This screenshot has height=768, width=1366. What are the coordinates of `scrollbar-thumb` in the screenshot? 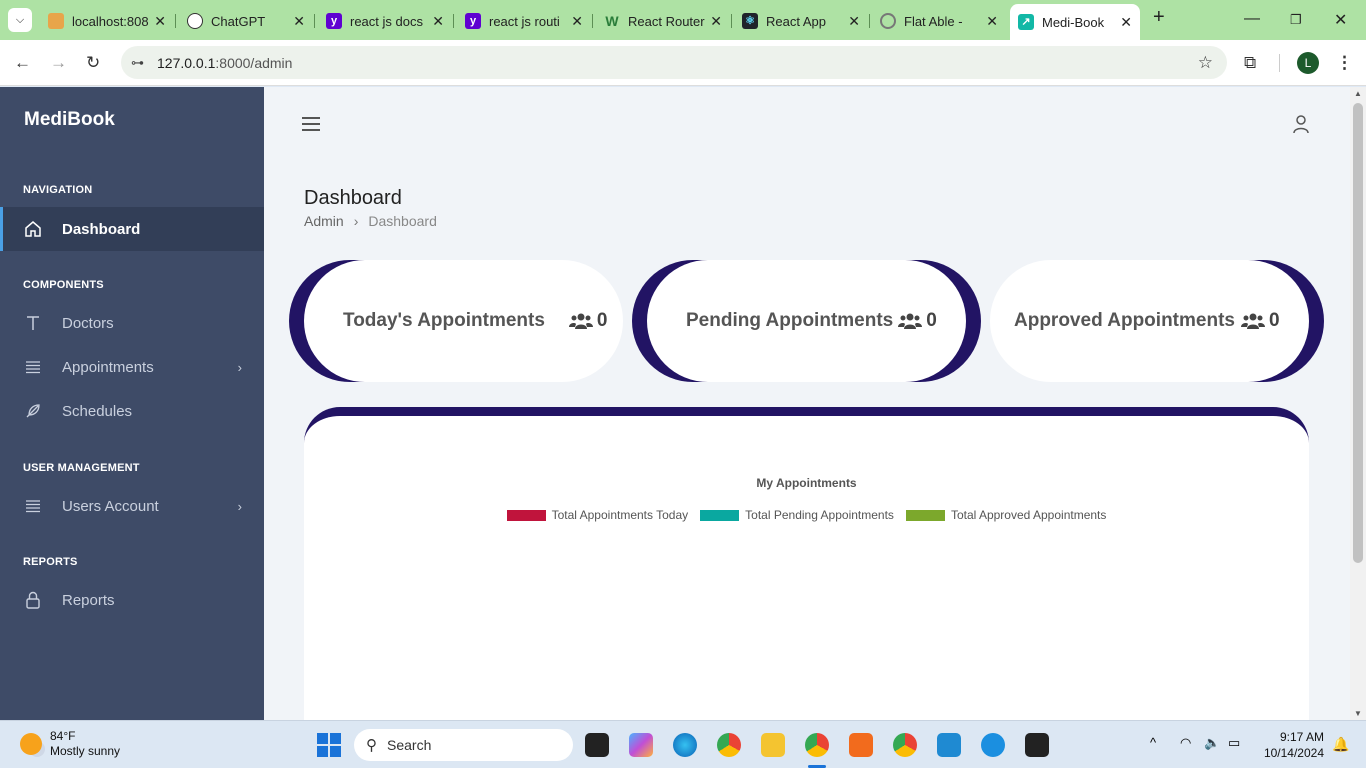 It's located at (1358, 333).